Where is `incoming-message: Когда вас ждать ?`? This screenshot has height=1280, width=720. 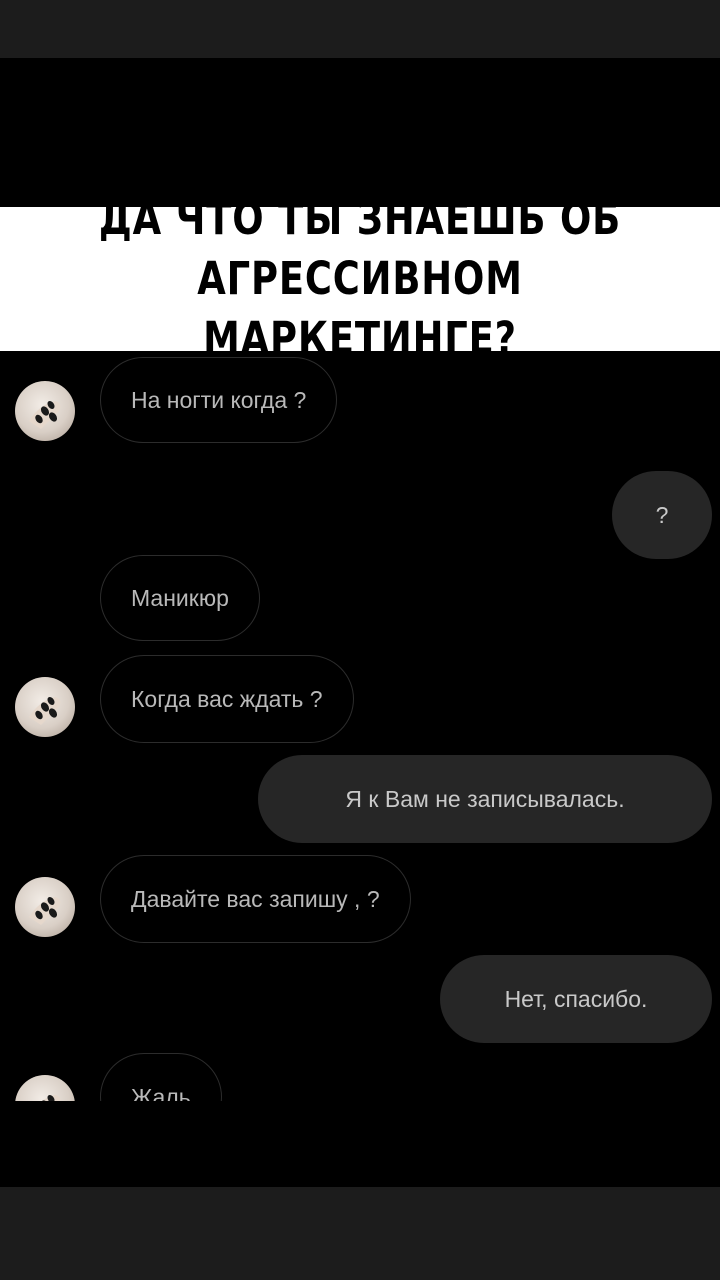 incoming-message: Когда вас ждать ? is located at coordinates (227, 699).